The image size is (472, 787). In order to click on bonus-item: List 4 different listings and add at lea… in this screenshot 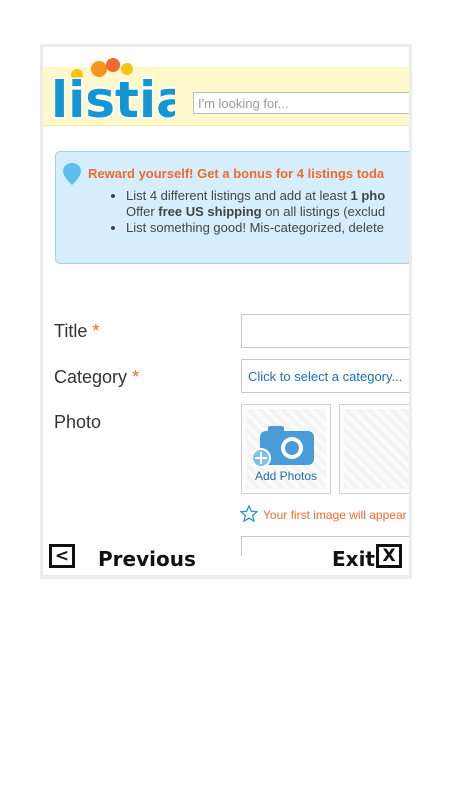, I will do `click(267, 204)`.